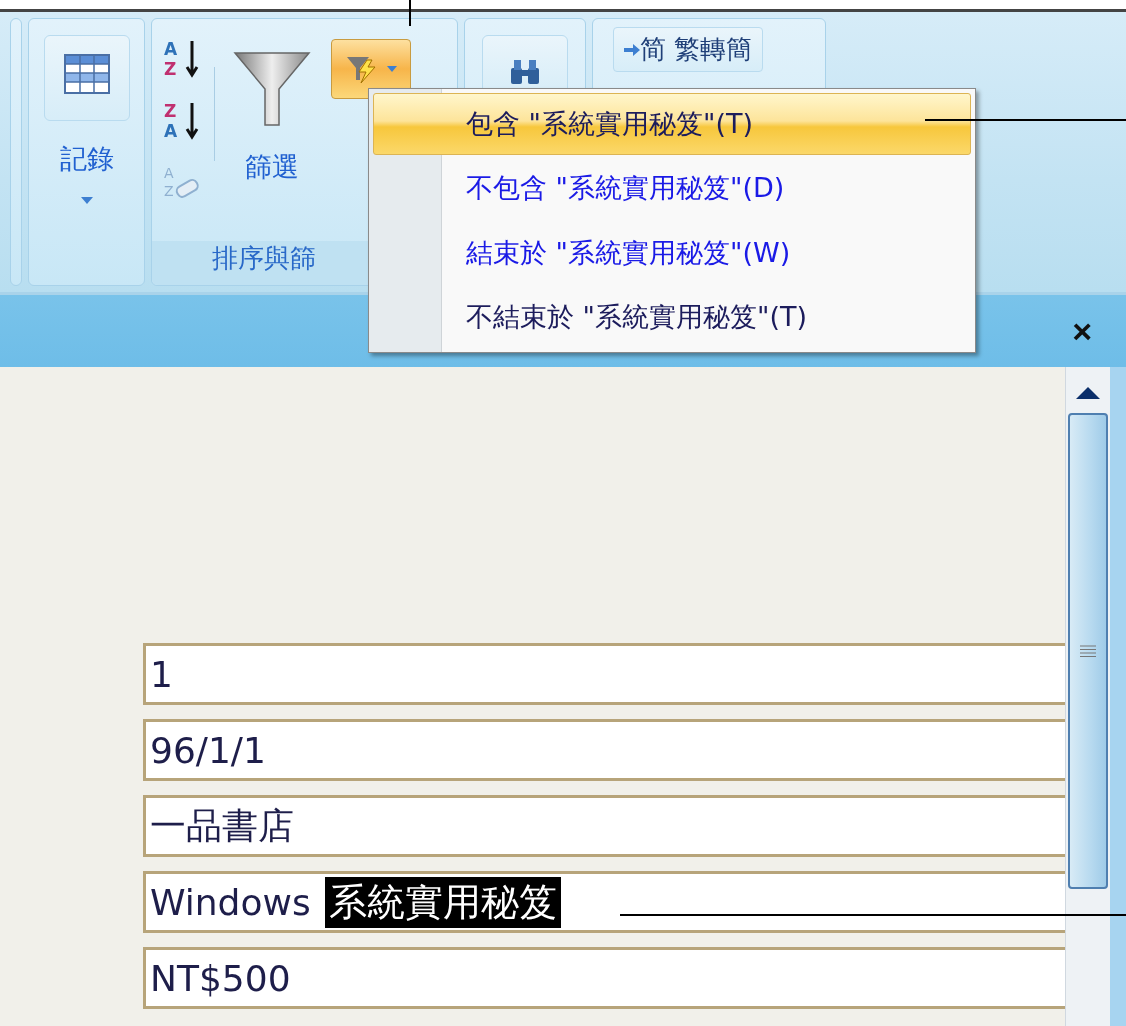 The height and width of the screenshot is (1026, 1126). Describe the element at coordinates (672, 188) in the screenshot. I see `menu-item: 不包含 "系統實用秘笈"(D)` at that location.